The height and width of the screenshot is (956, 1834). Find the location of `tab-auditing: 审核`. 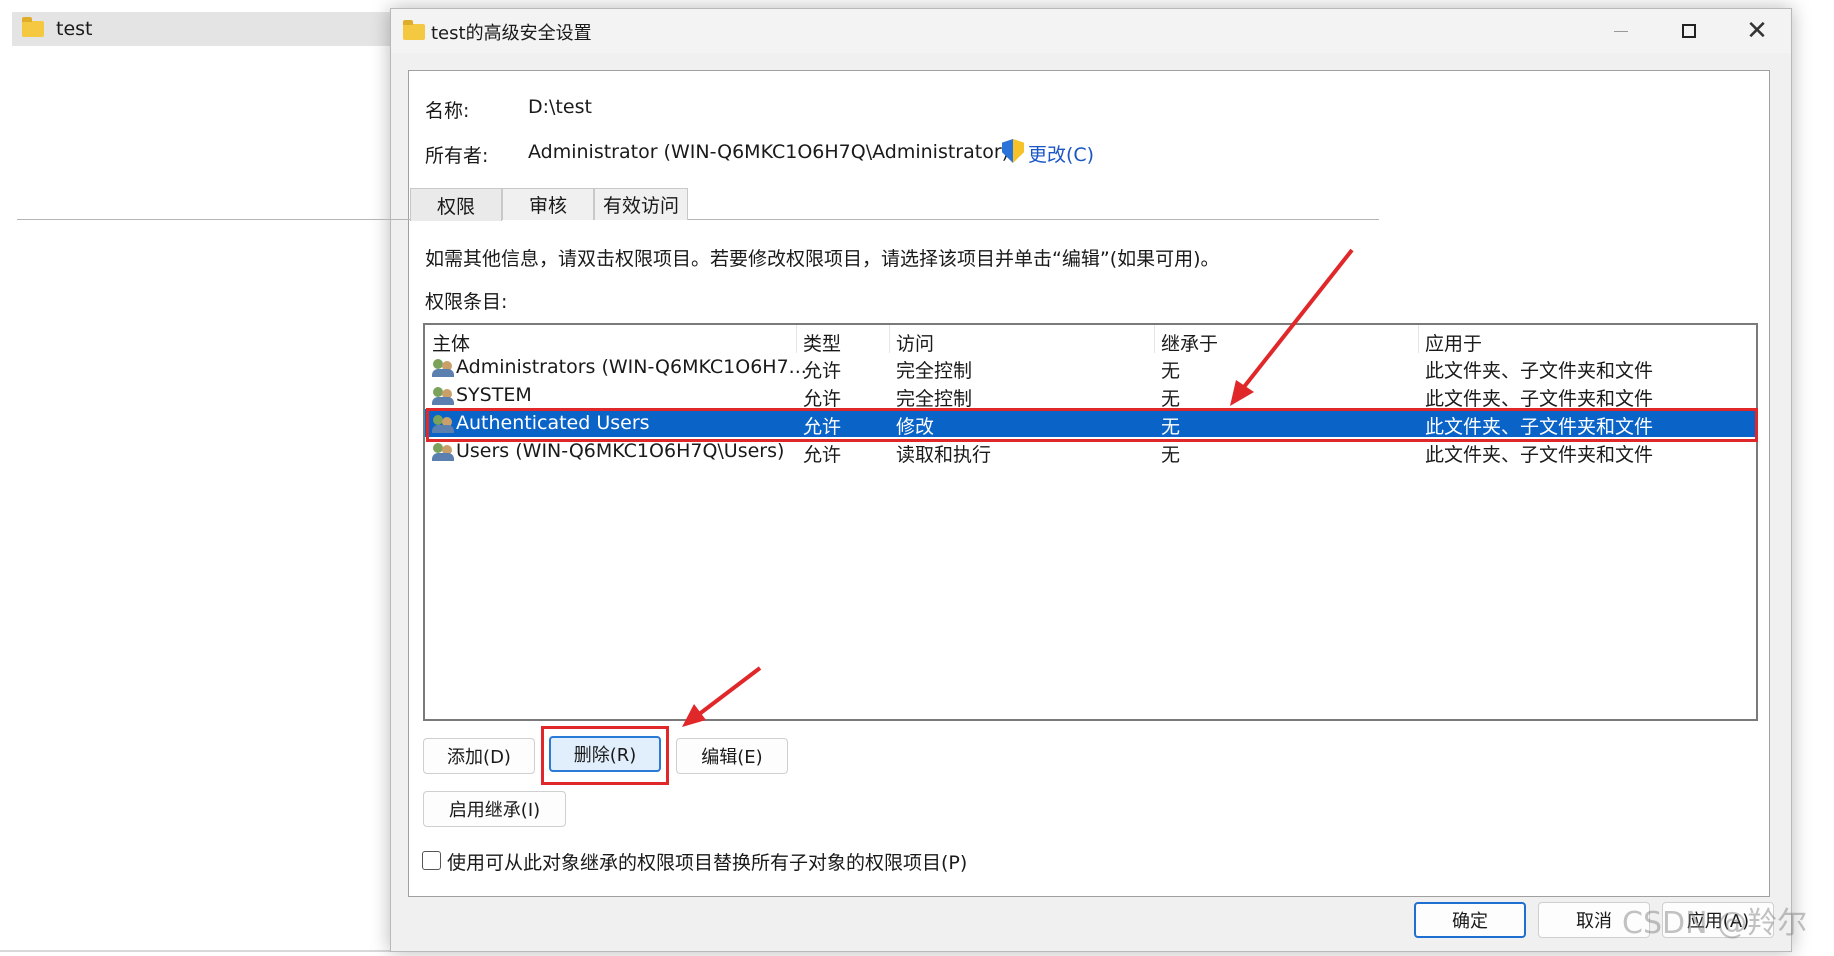

tab-auditing: 审核 is located at coordinates (548, 204).